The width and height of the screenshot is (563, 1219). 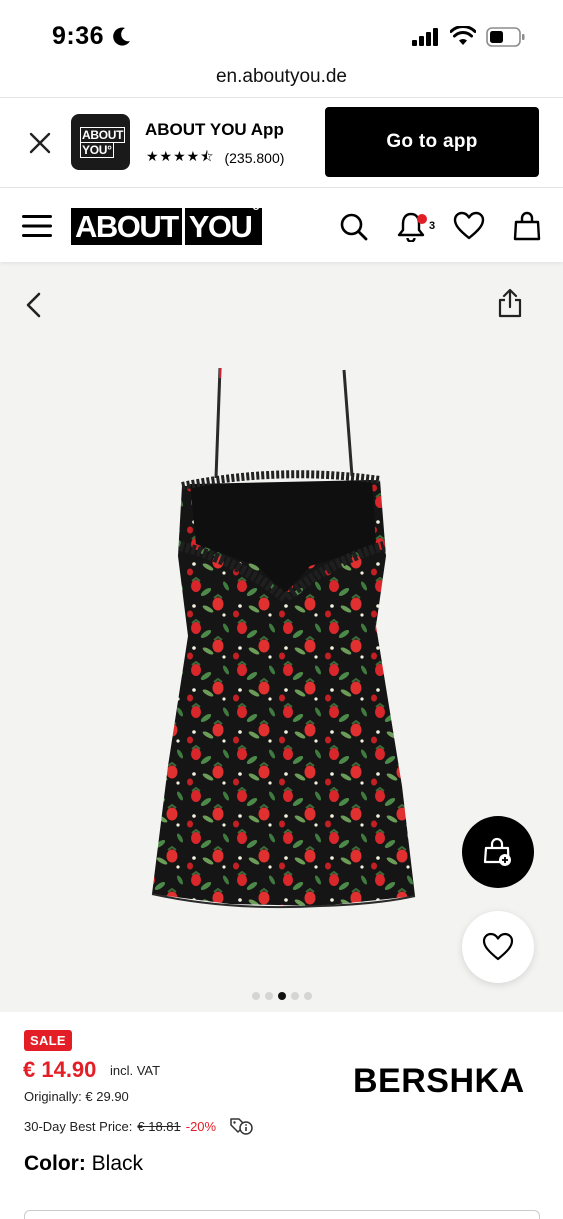 I want to click on menu-icon, so click(x=37, y=226).